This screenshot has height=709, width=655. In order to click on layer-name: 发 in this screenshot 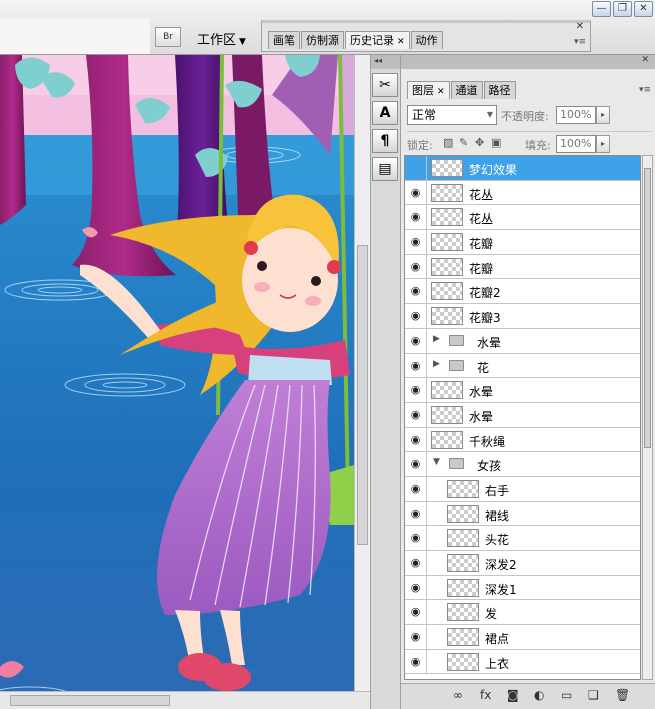, I will do `click(491, 614)`.